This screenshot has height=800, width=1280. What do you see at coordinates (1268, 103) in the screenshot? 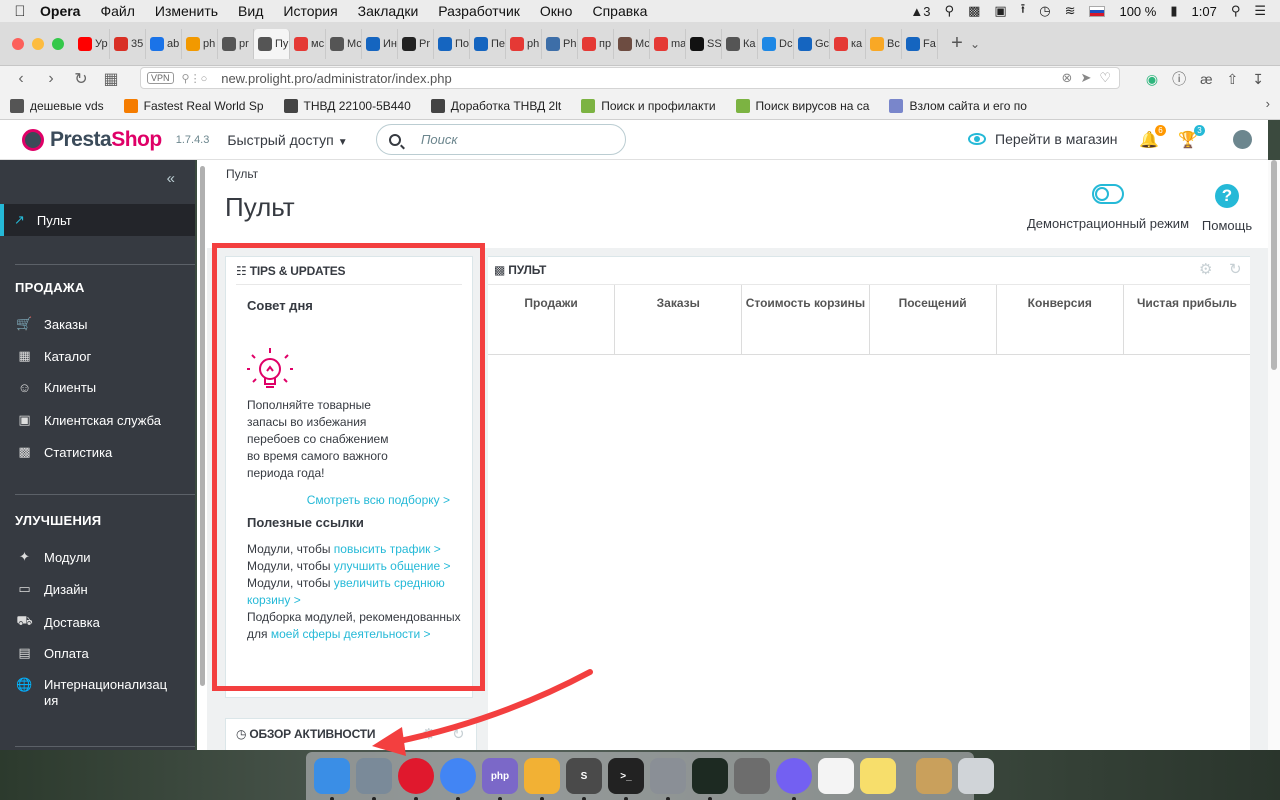
I see `bookmarks-overflow-icon: ›` at bounding box center [1268, 103].